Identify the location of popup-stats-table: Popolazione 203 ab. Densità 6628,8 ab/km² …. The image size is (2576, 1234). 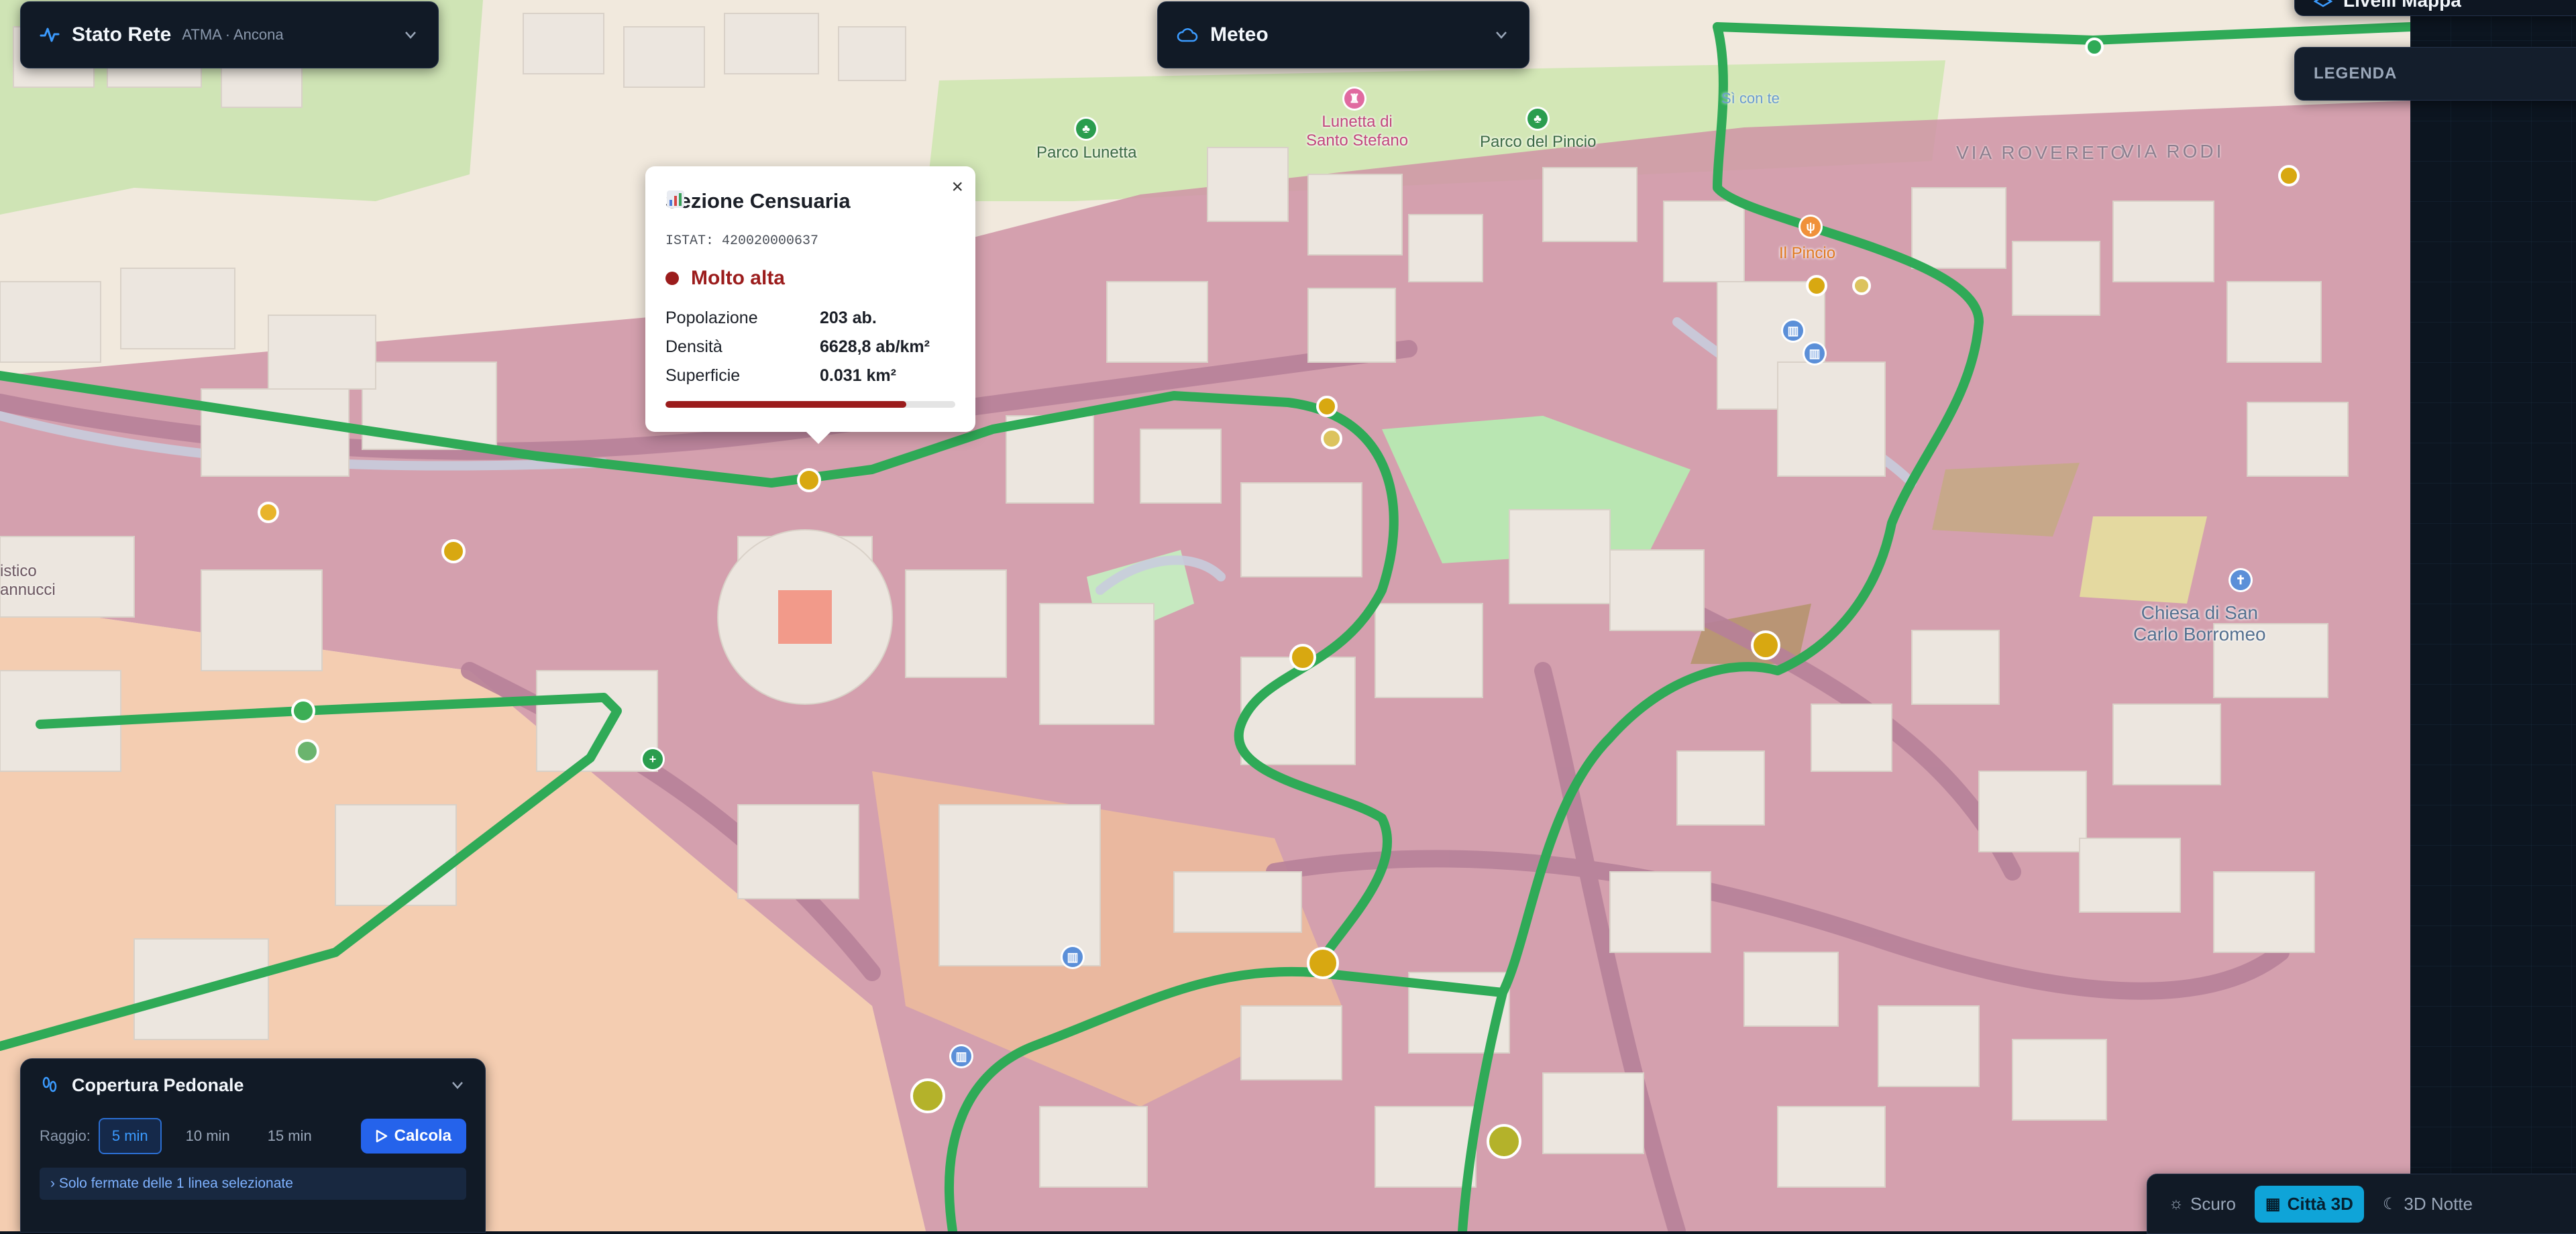
(797, 347).